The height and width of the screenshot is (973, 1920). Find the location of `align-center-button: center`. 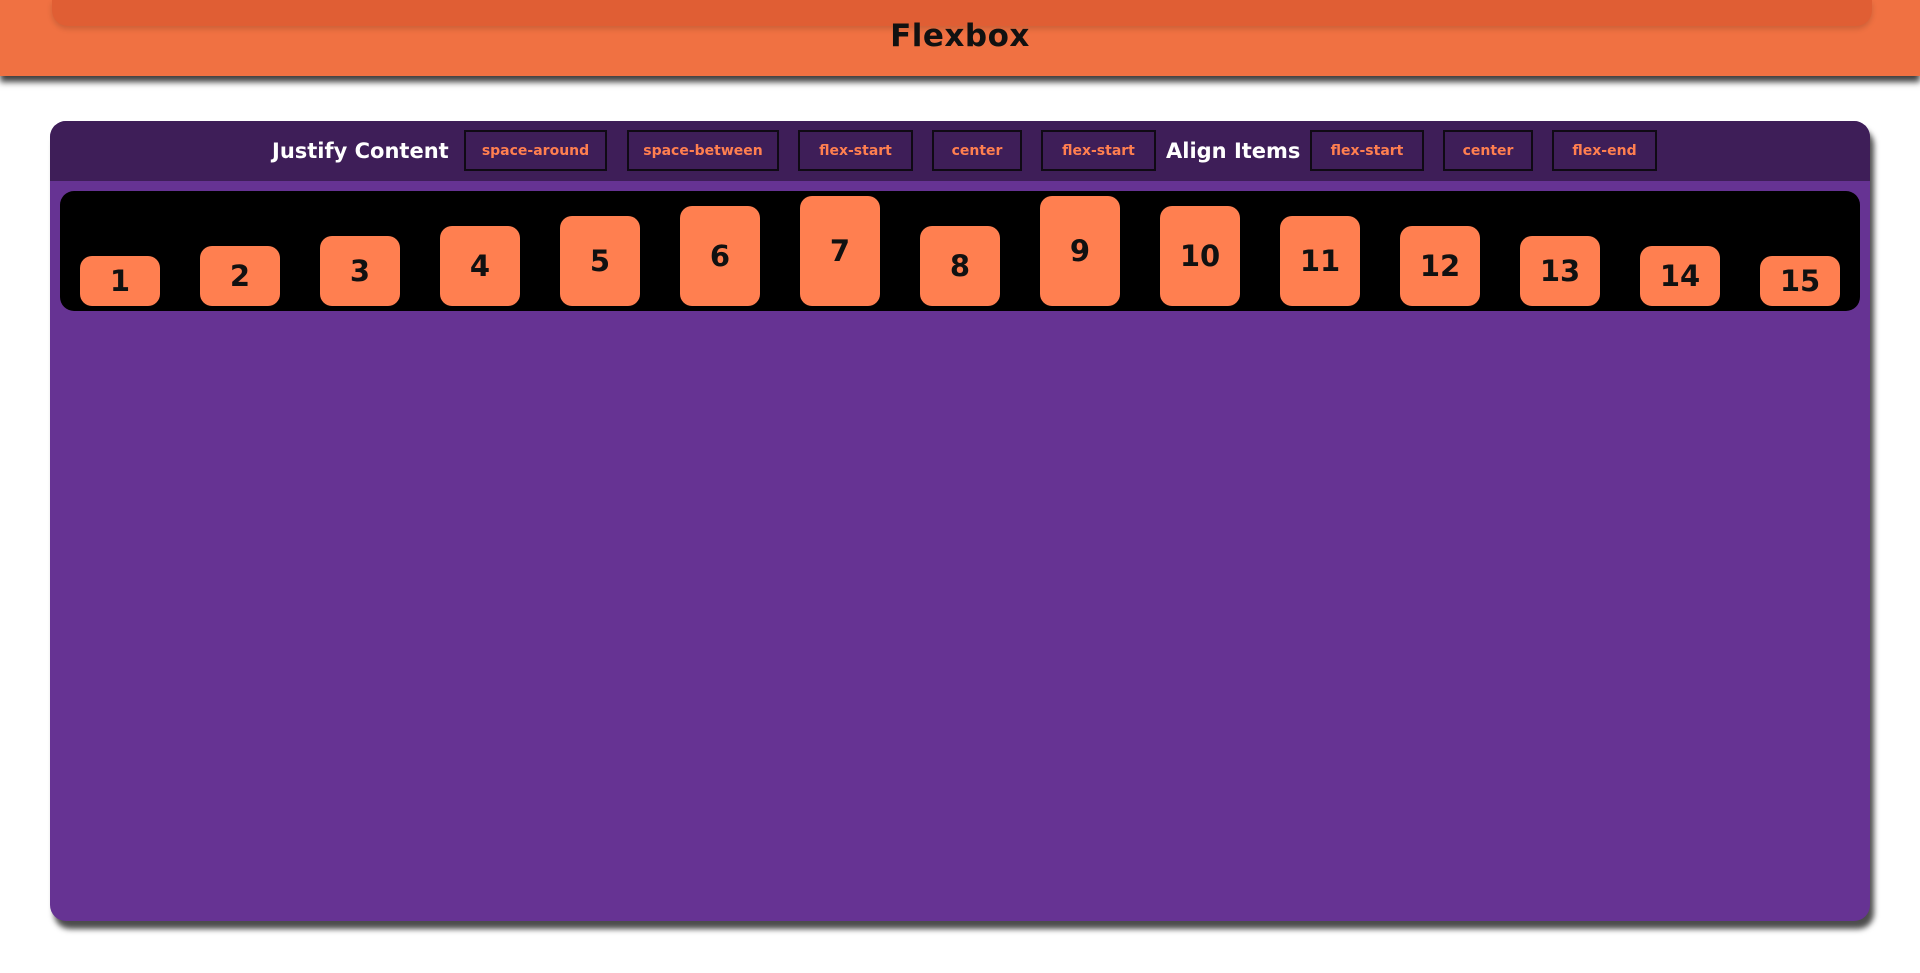

align-center-button: center is located at coordinates (1488, 150).